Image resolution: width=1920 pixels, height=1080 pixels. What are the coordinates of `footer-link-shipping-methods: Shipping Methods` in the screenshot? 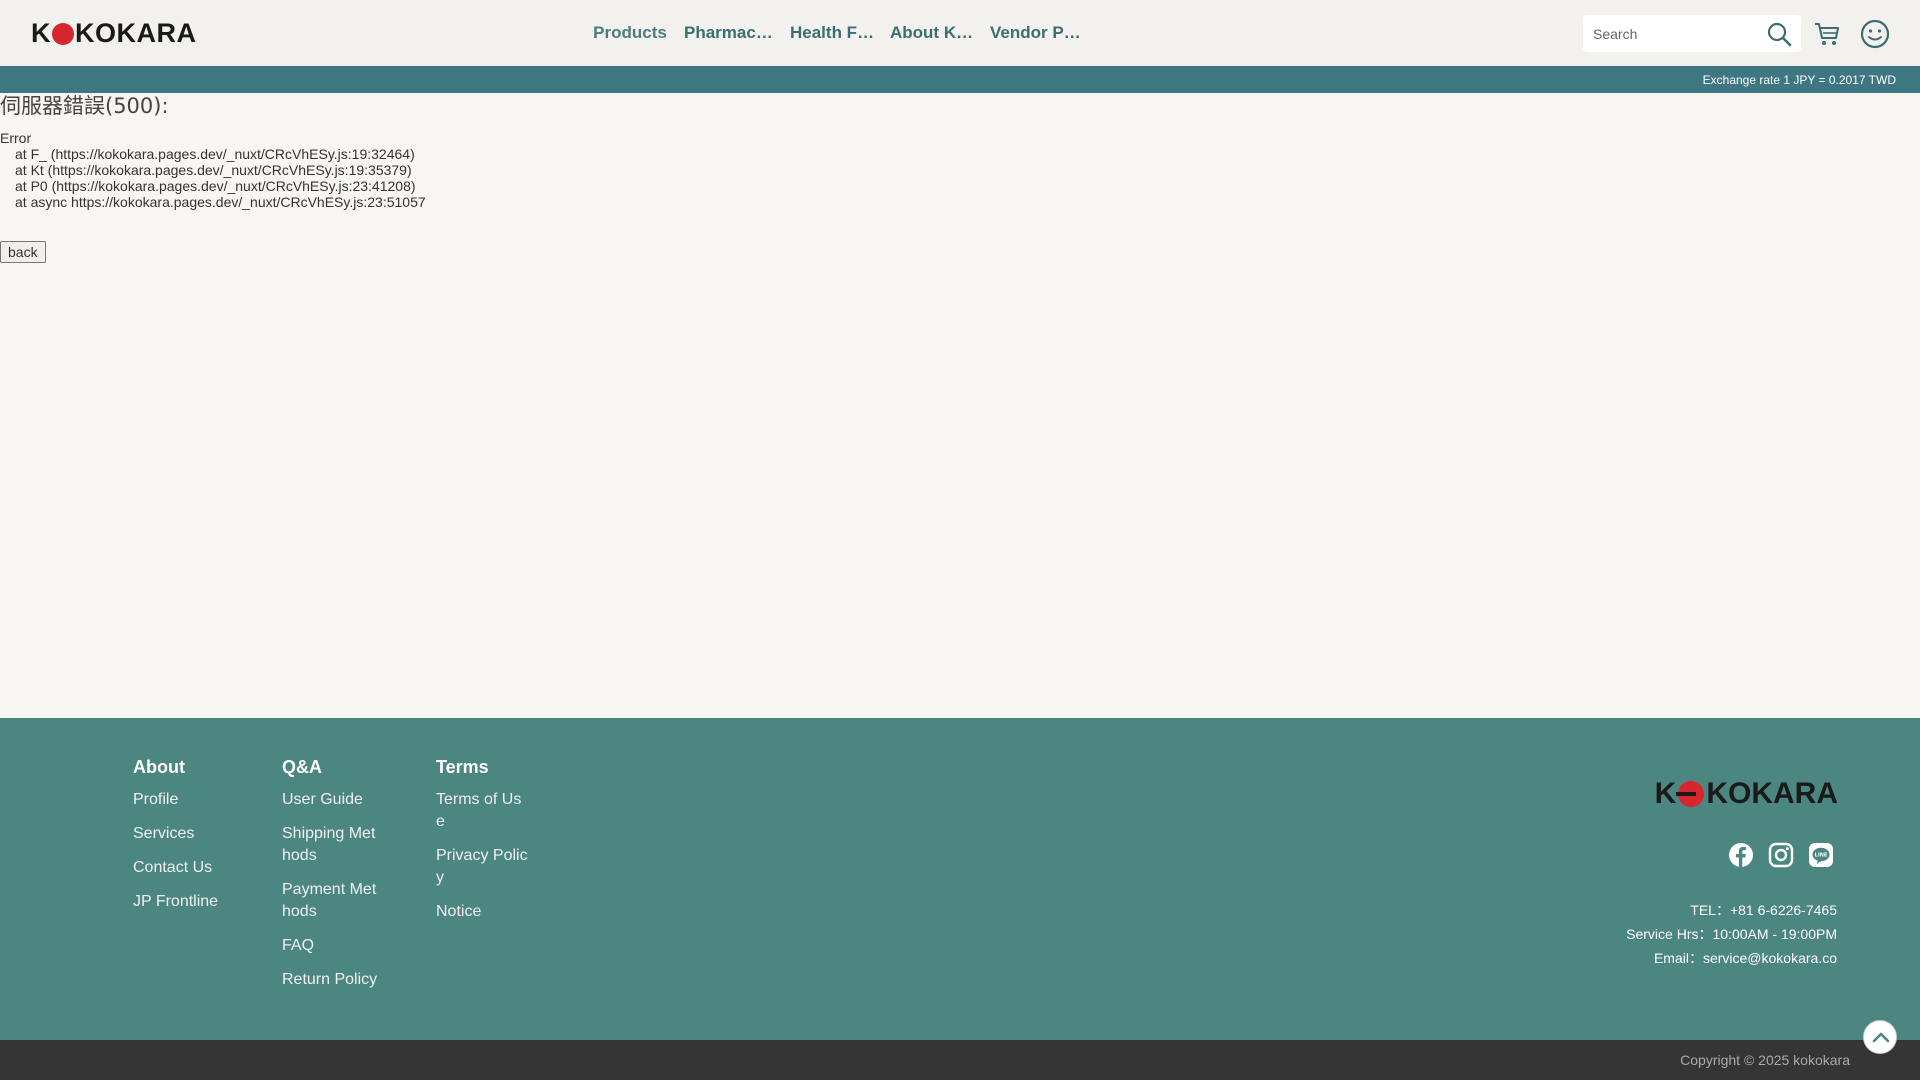 It's located at (332, 845).